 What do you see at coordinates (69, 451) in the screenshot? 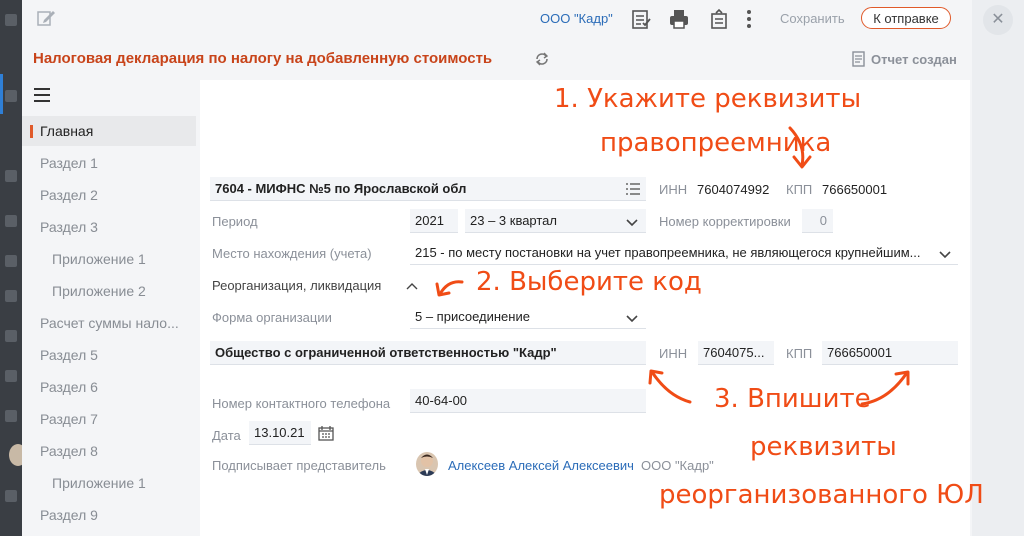
I see `sidebar-item-label: Раздел 8` at bounding box center [69, 451].